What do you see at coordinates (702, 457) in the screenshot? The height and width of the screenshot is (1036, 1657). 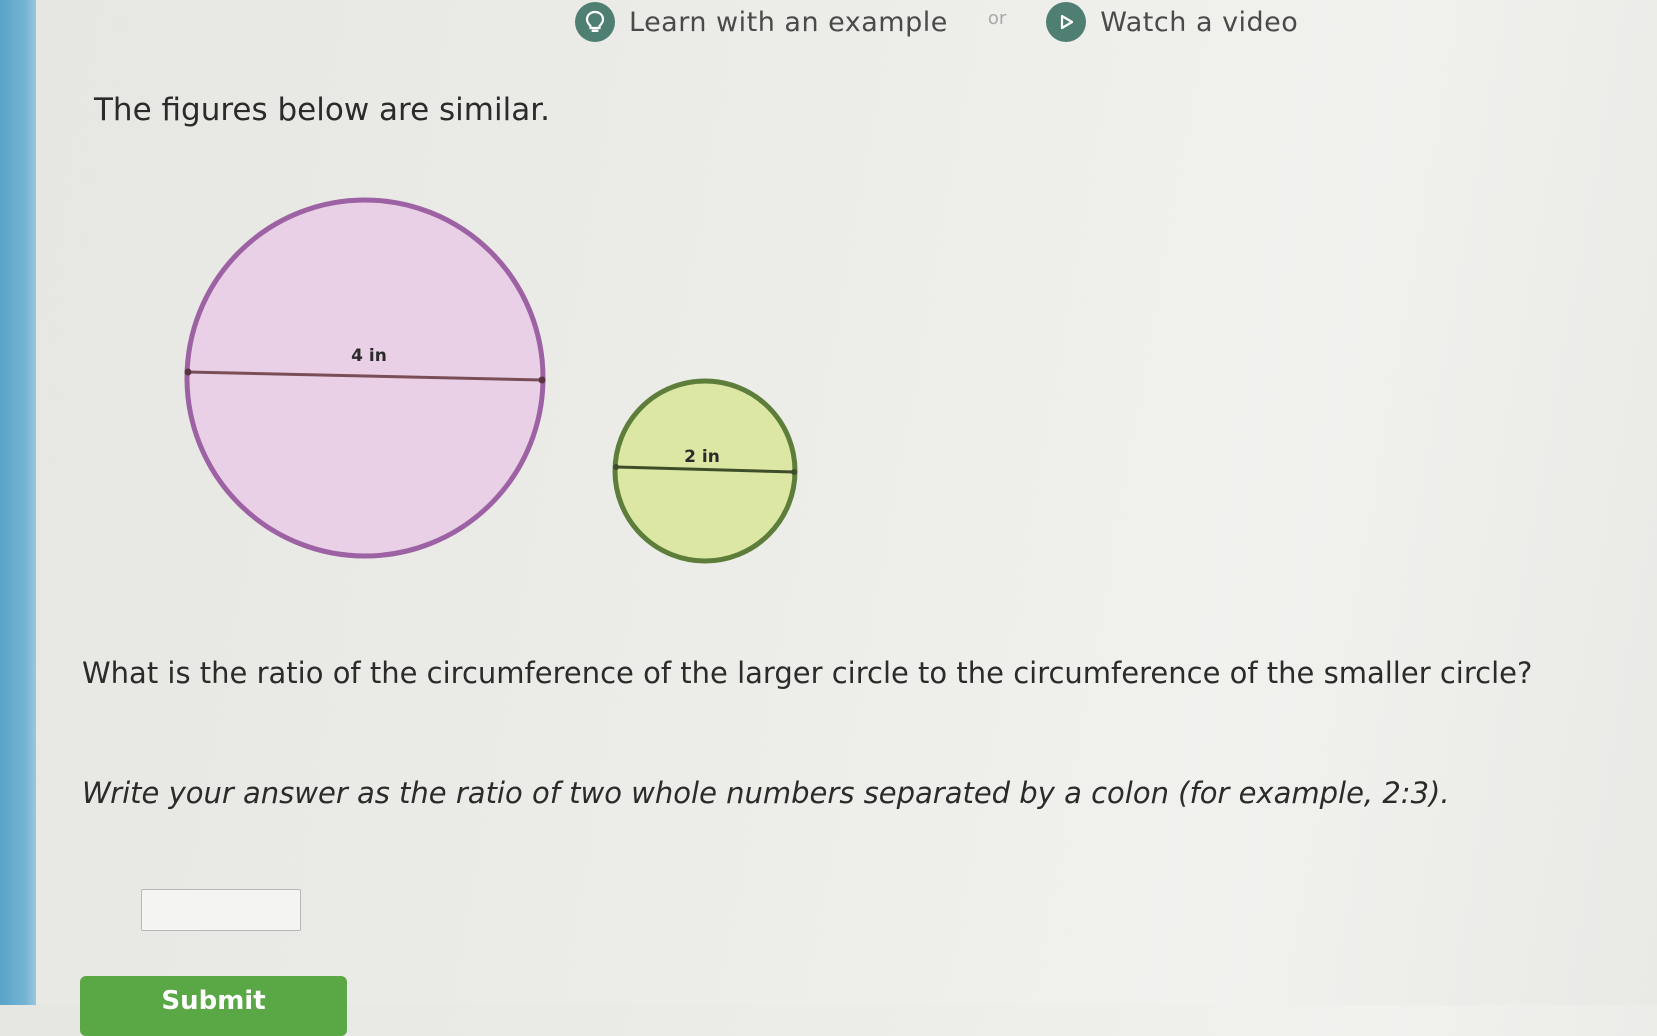 I see `small-circle-diameter-label: 2 in` at bounding box center [702, 457].